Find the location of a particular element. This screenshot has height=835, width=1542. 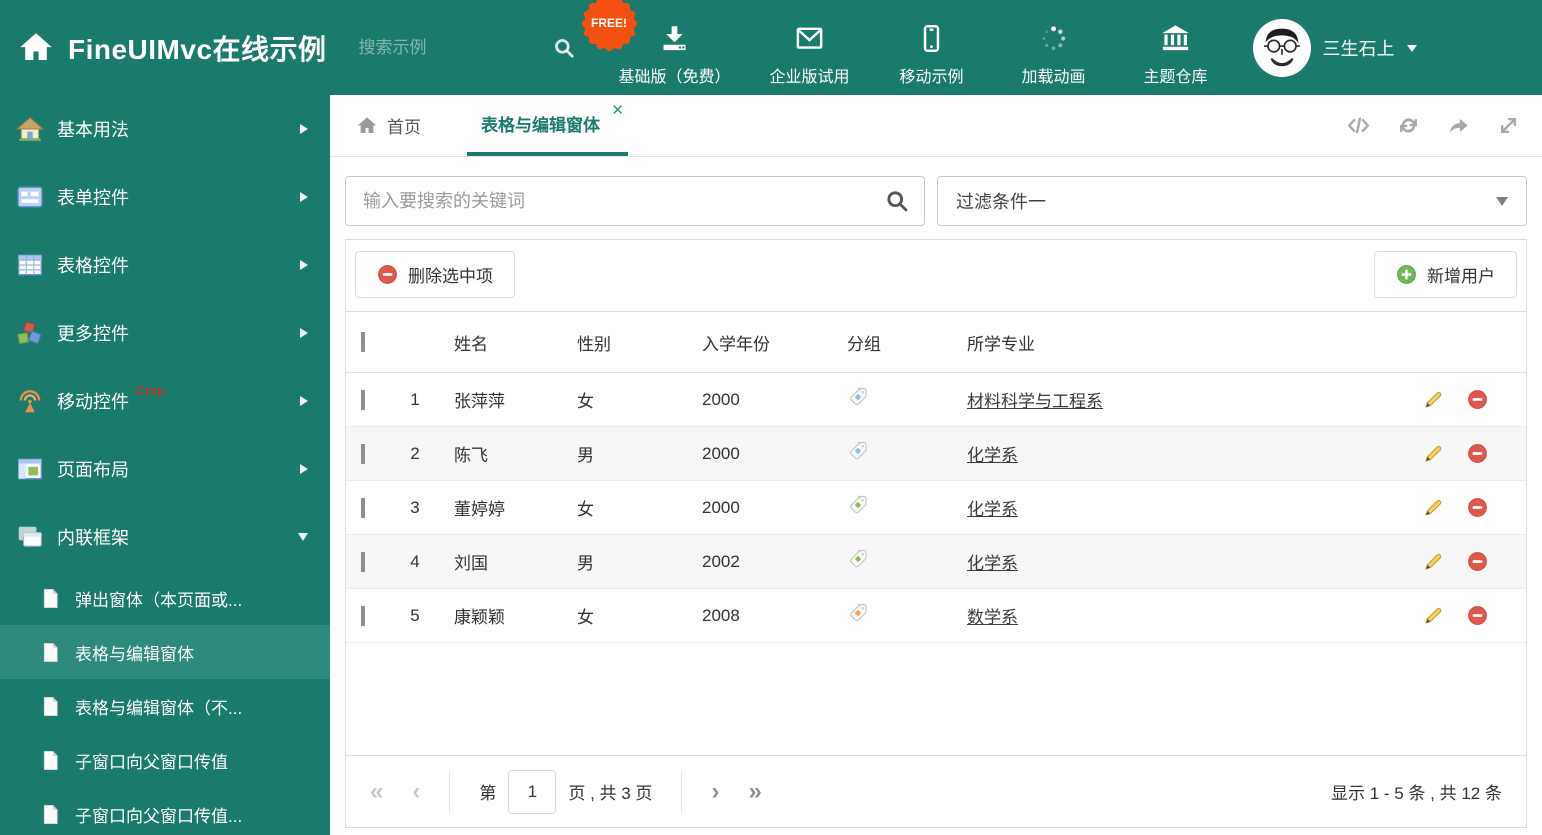

row-index: 3 is located at coordinates (415, 507).